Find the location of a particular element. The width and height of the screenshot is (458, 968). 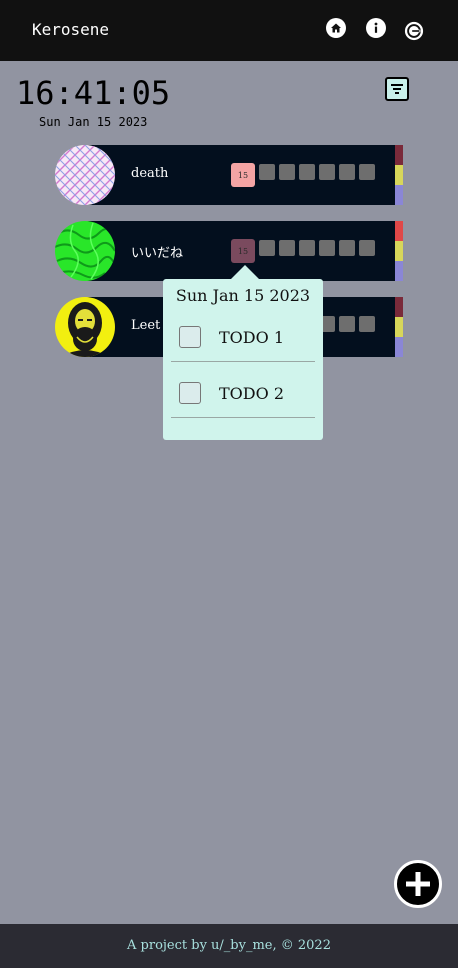

app-title: Kerosene is located at coordinates (71, 29).